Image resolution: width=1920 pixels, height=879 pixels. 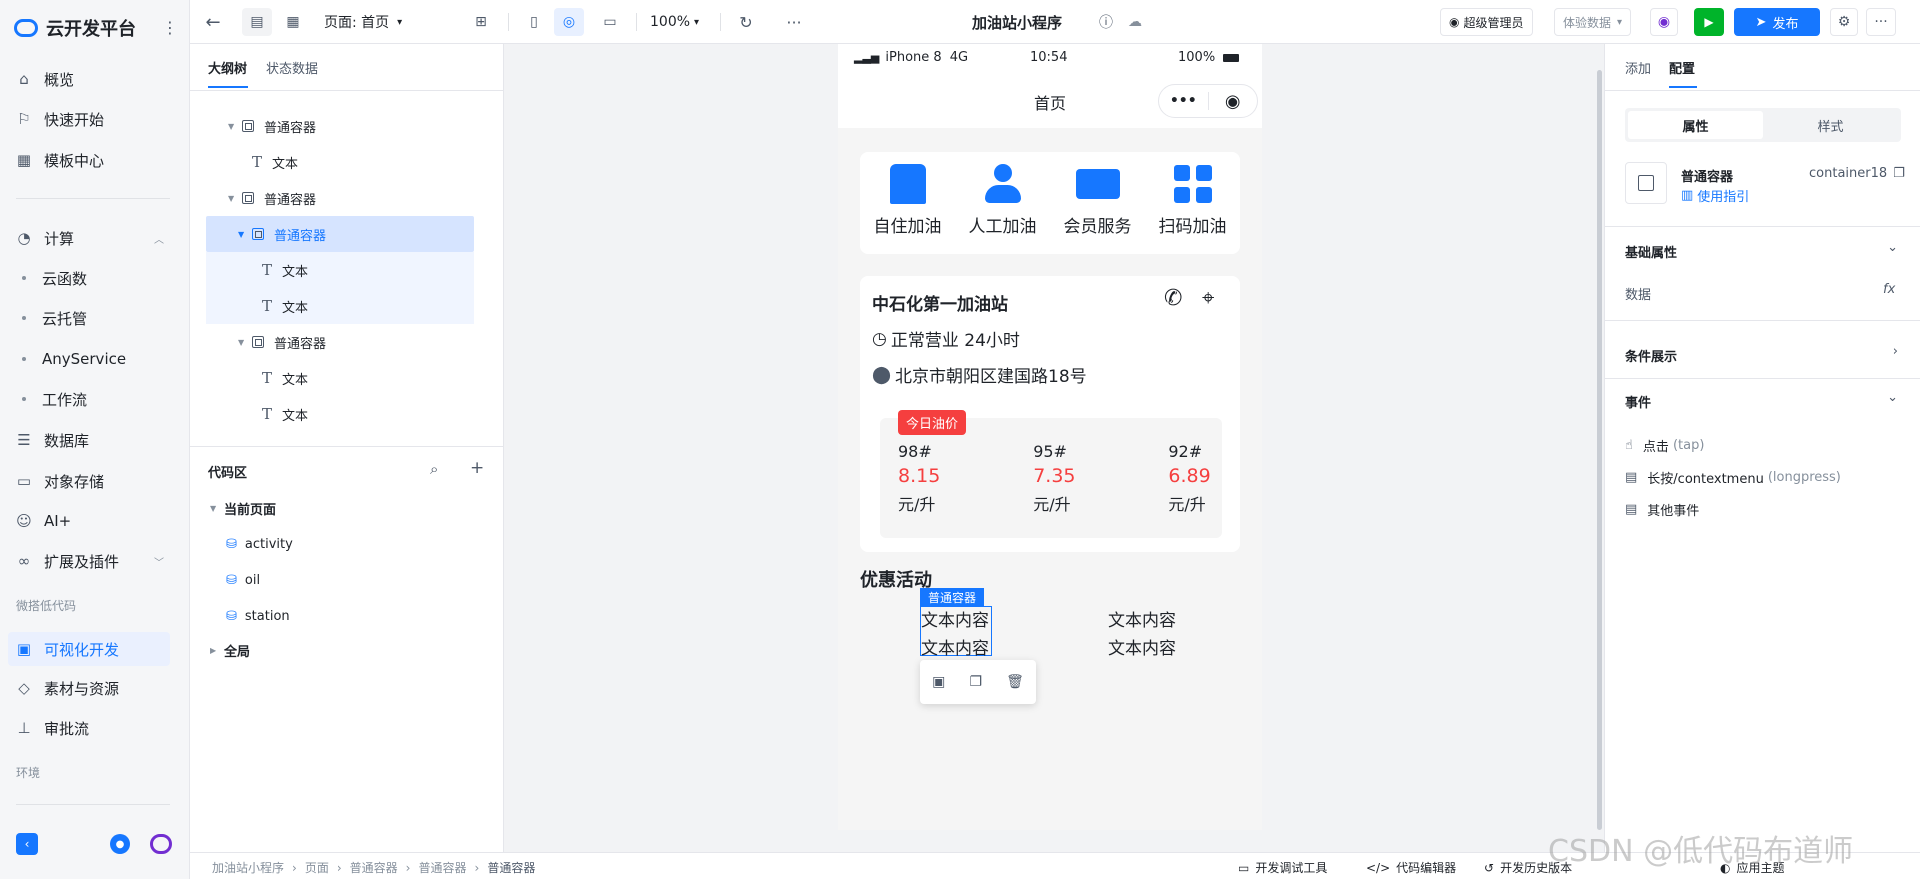 I want to click on nav-item-storage: ▭ 对象存储, so click(x=59, y=481).